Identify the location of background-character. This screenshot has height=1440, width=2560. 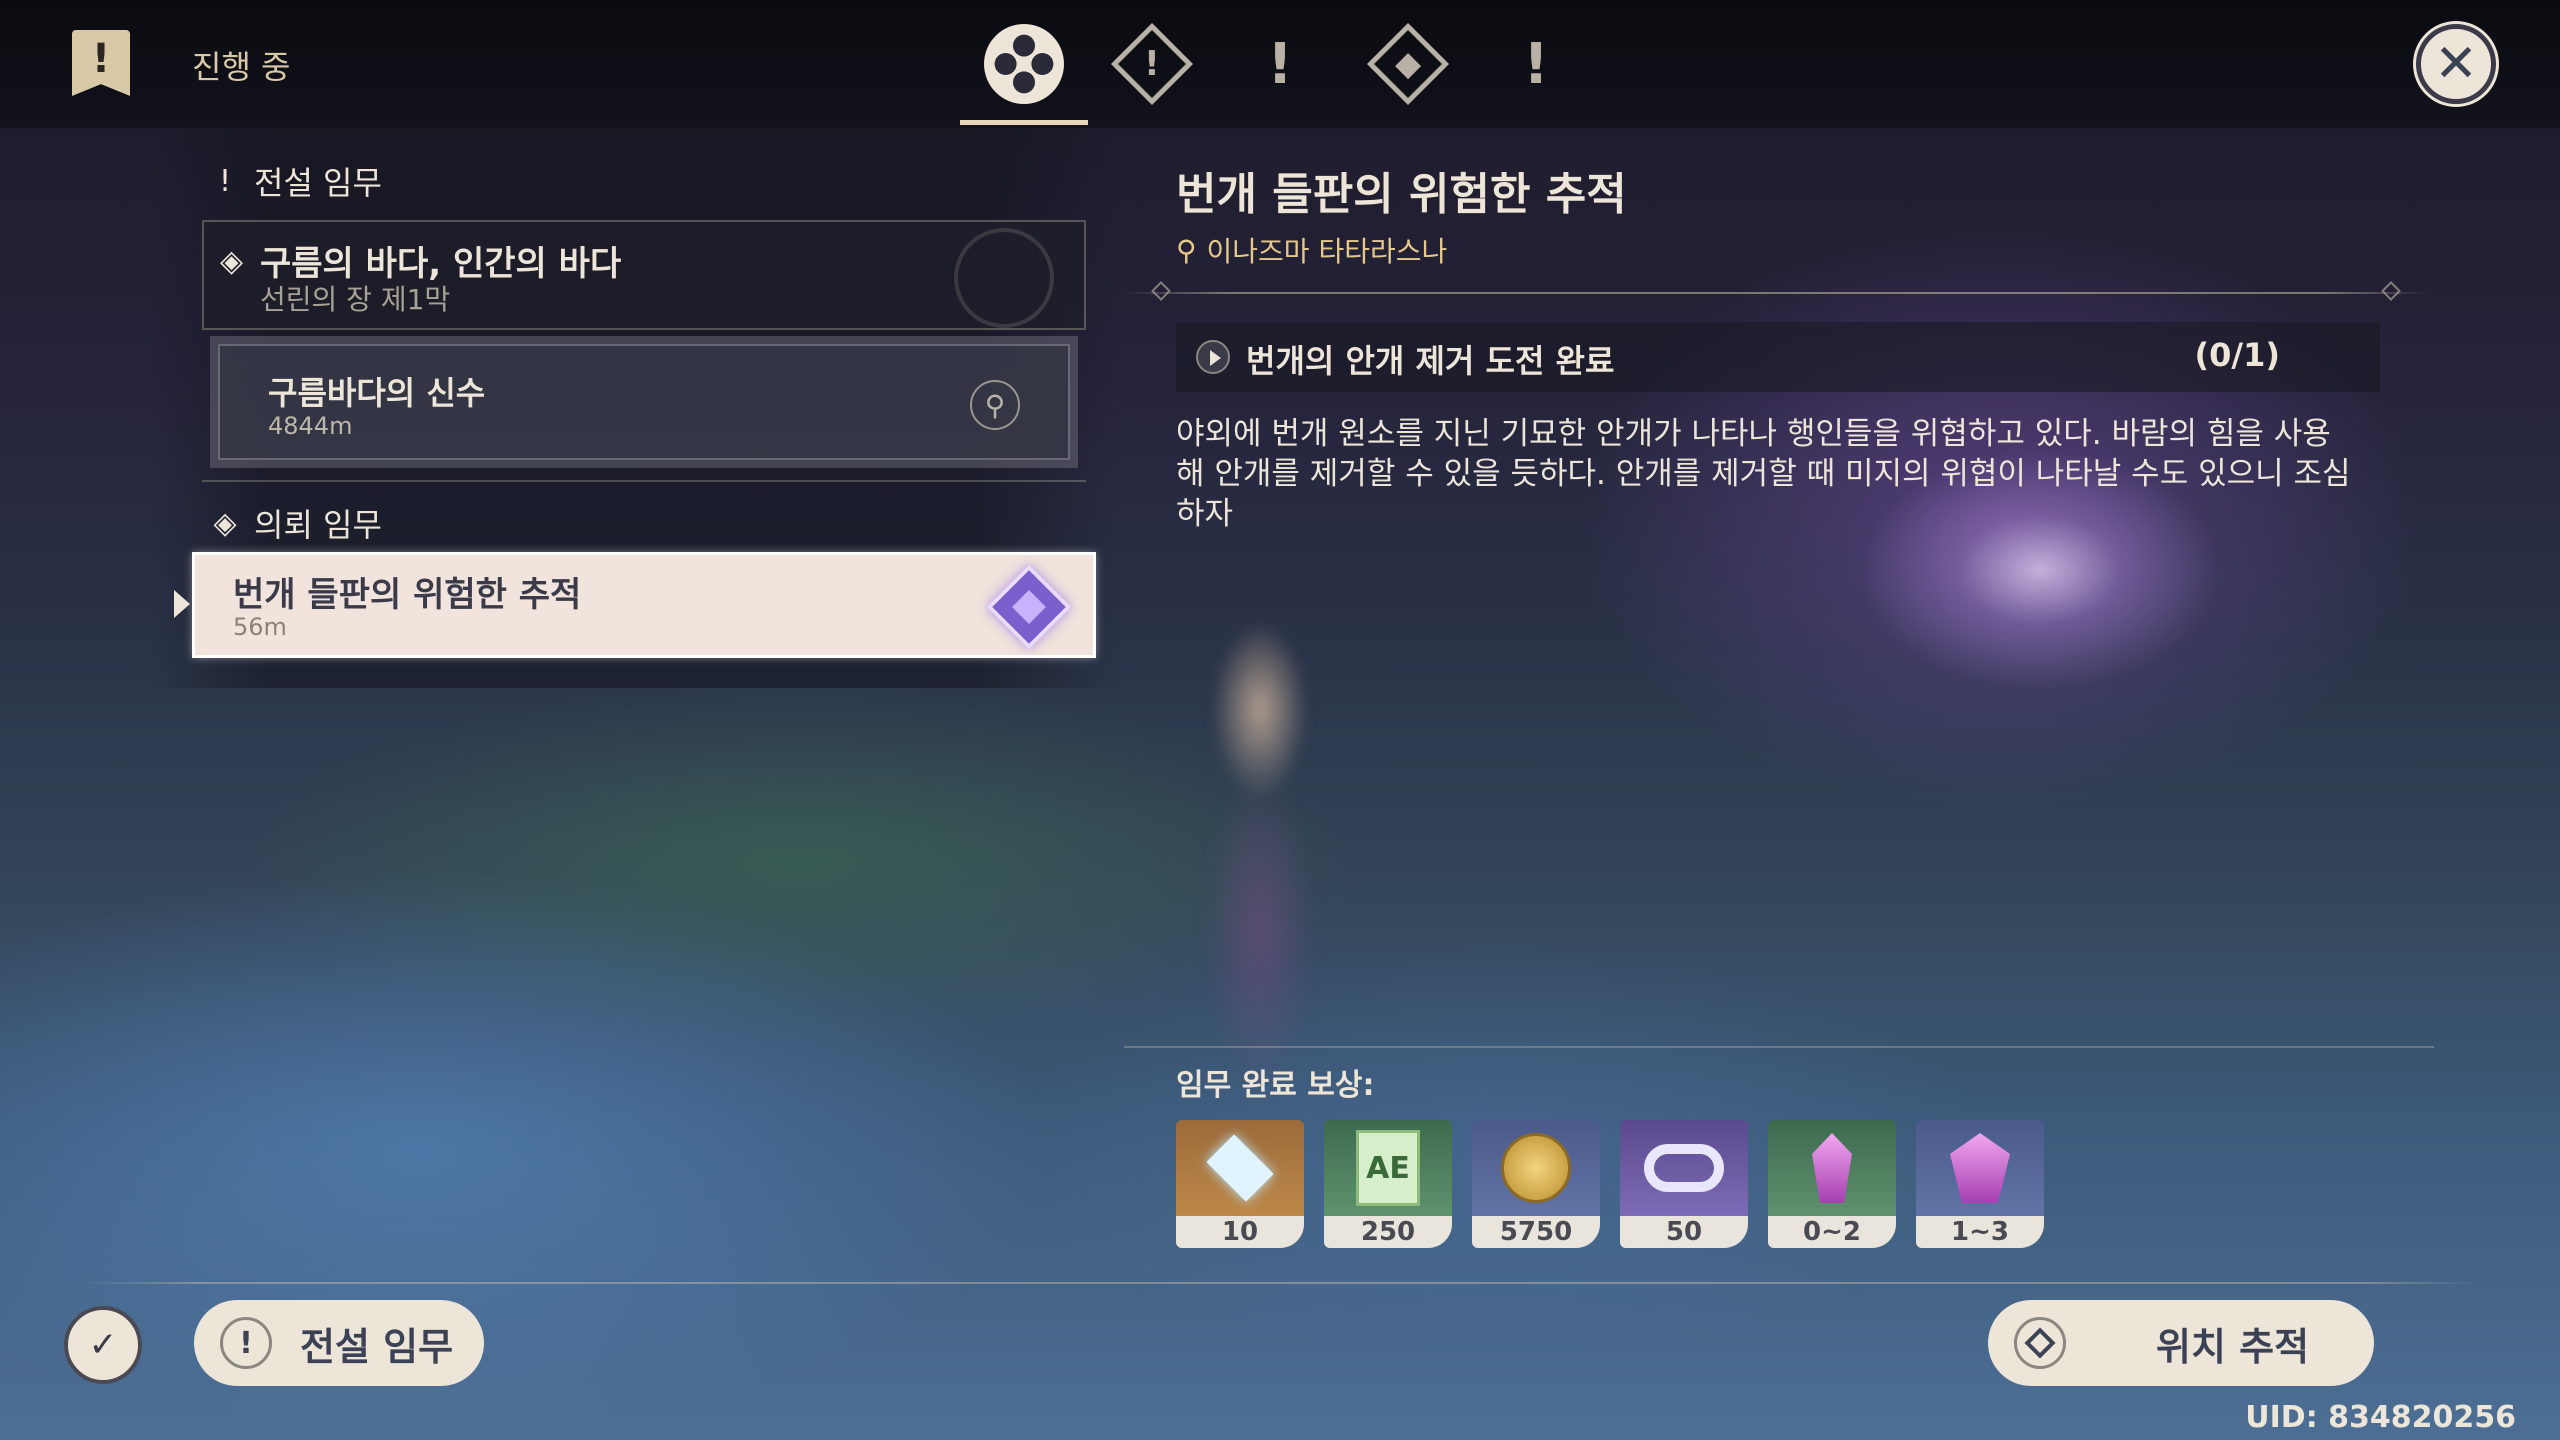
(1260, 860).